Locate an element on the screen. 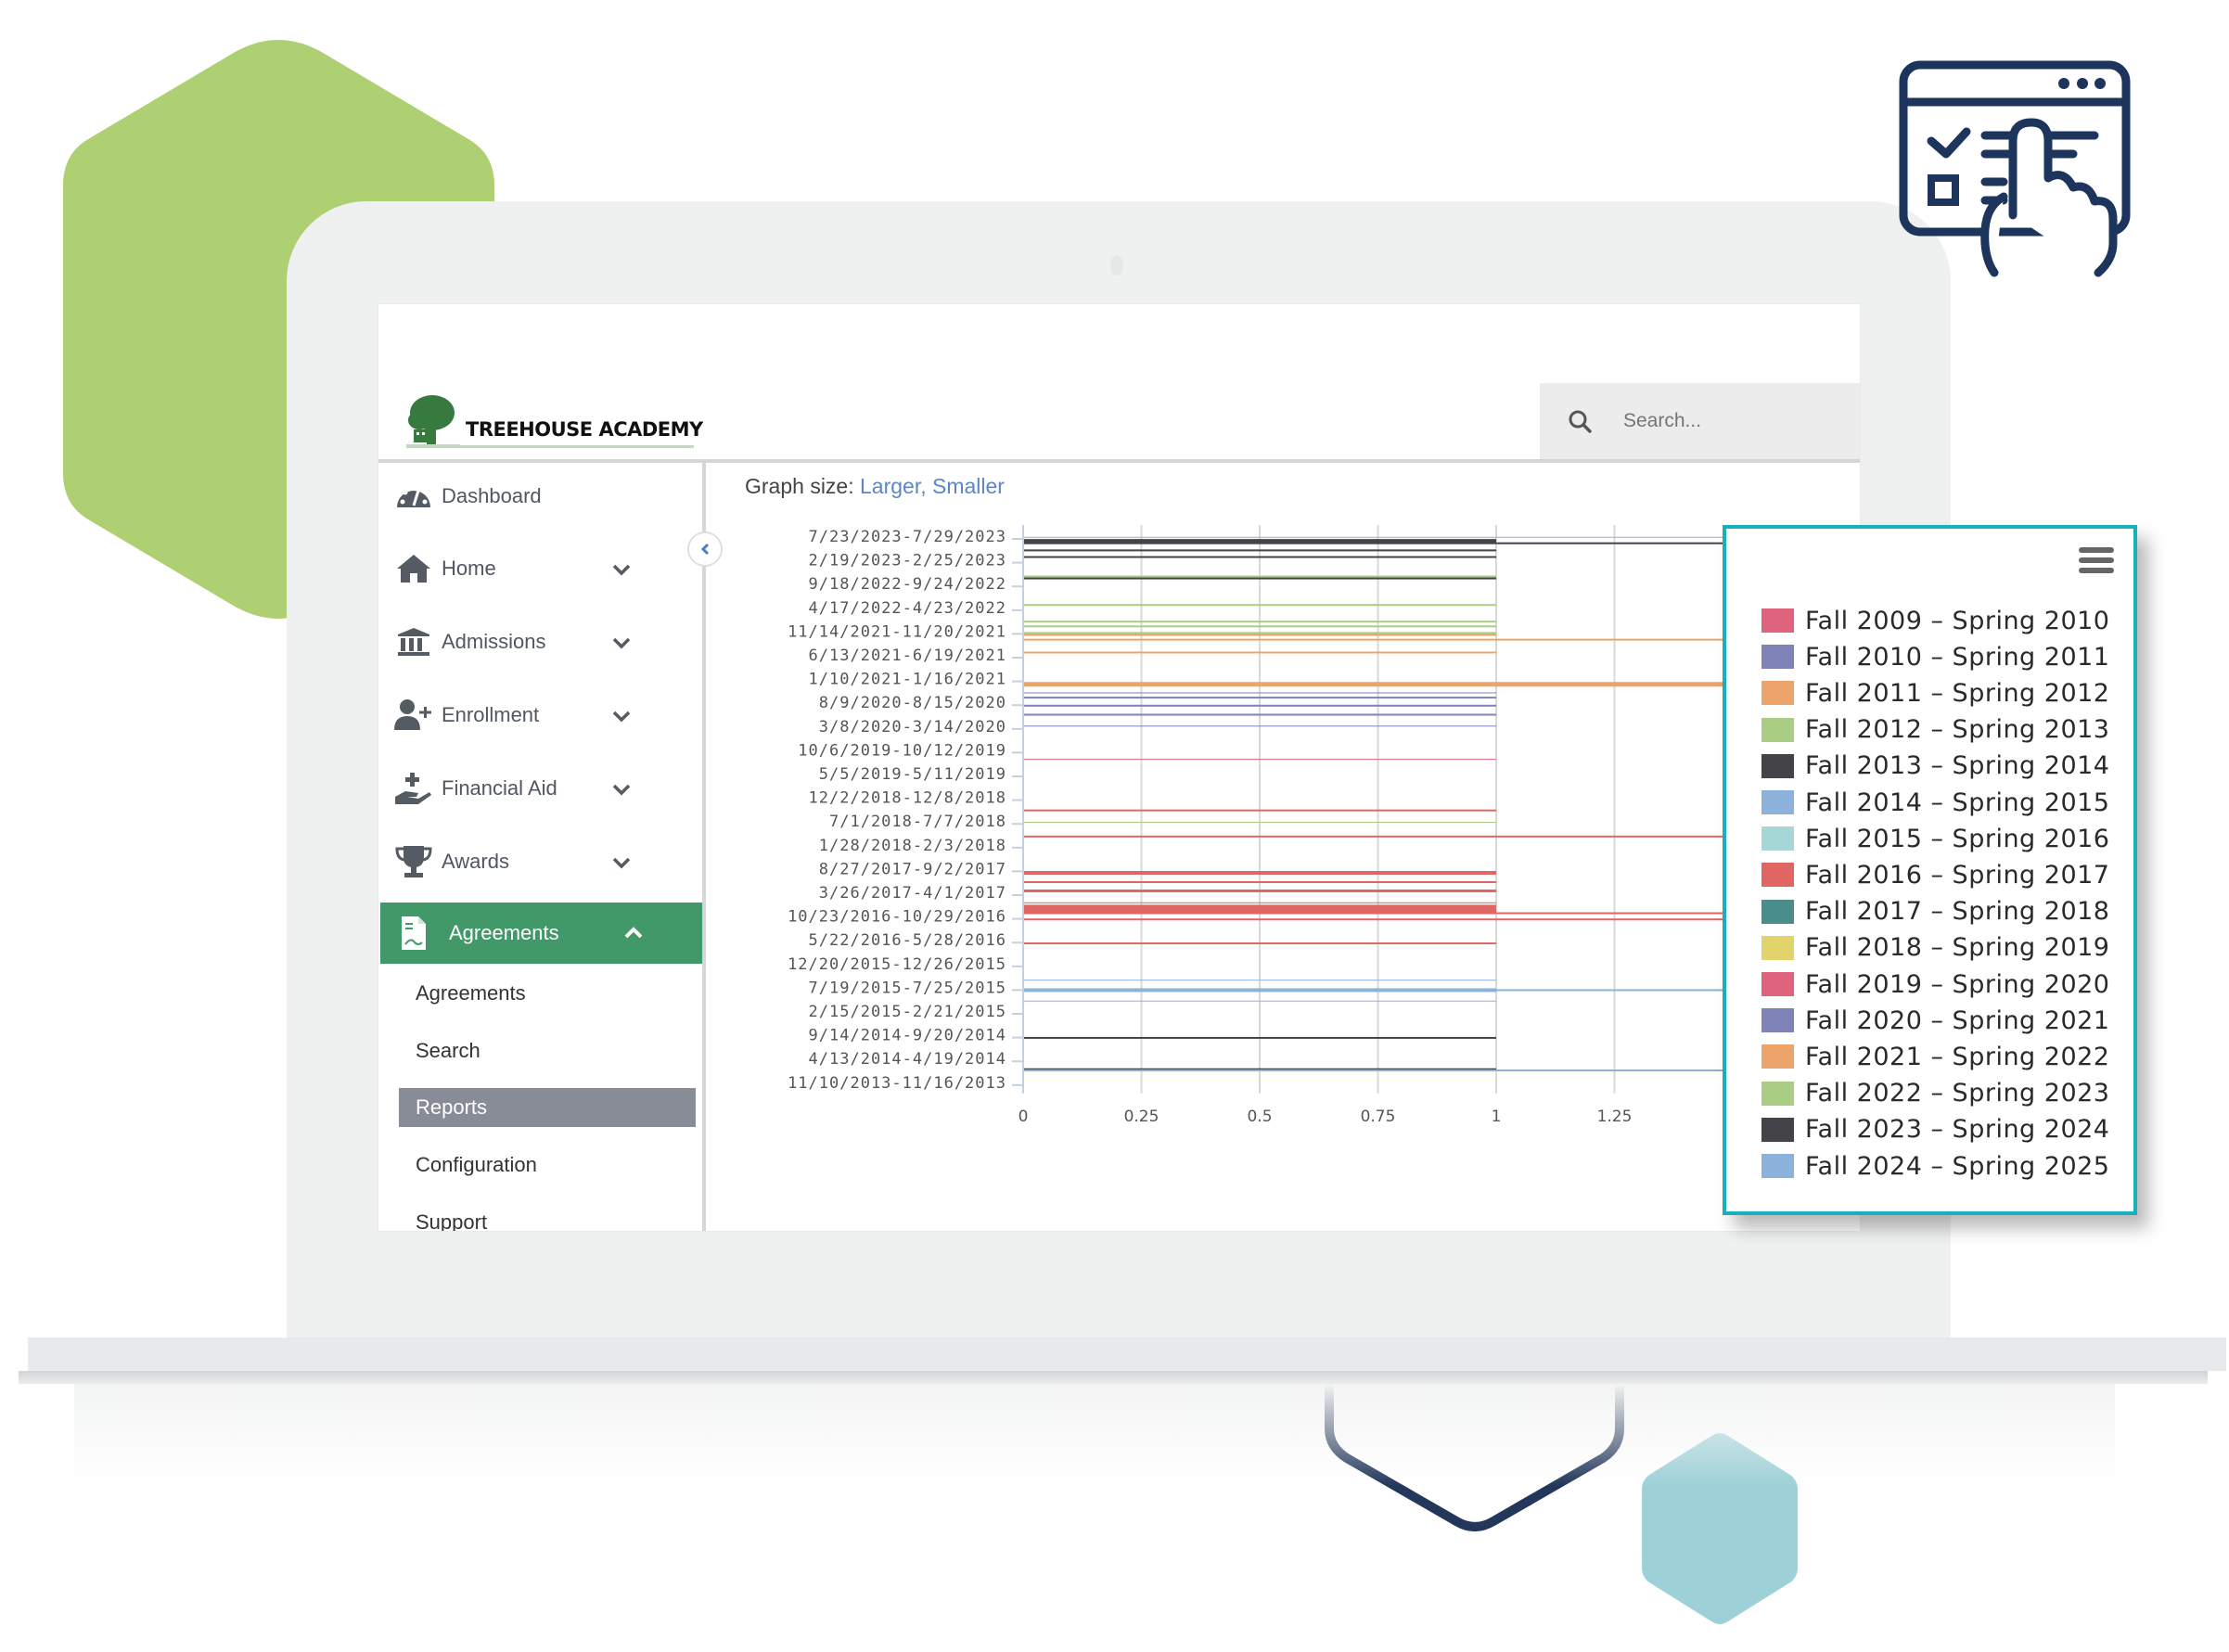  legend-item: Fall 2019 – Spring 2020 is located at coordinates (1935, 984).